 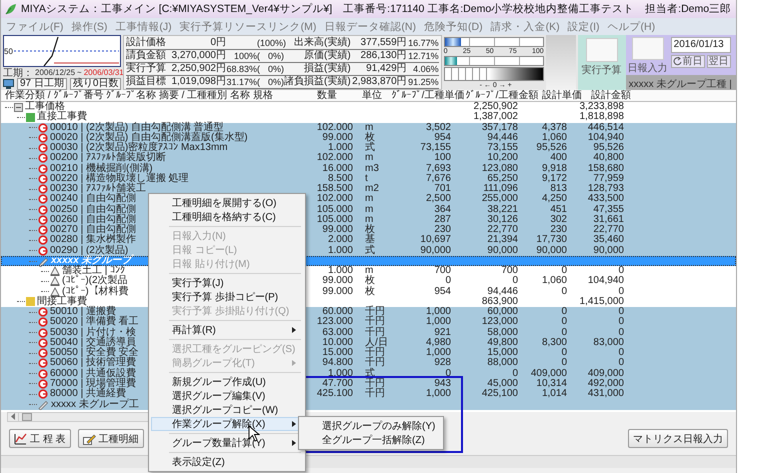 What do you see at coordinates (608, 179) in the screenshot?
I see `table-cell-text: 77,959` at bounding box center [608, 179].